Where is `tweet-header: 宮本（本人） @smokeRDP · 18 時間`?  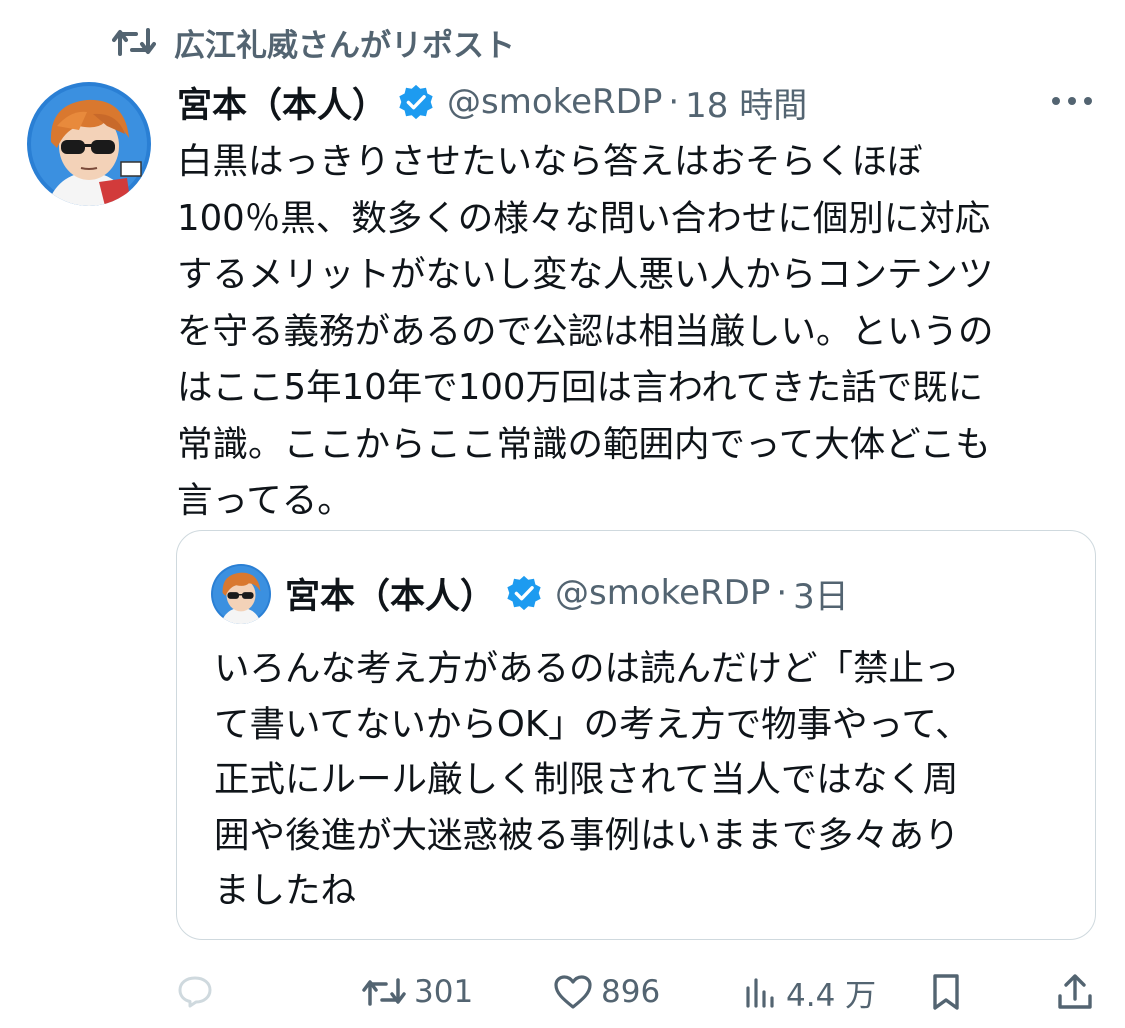
tweet-header: 宮本（本人） @smokeRDP · 18 時間 is located at coordinates (492, 102).